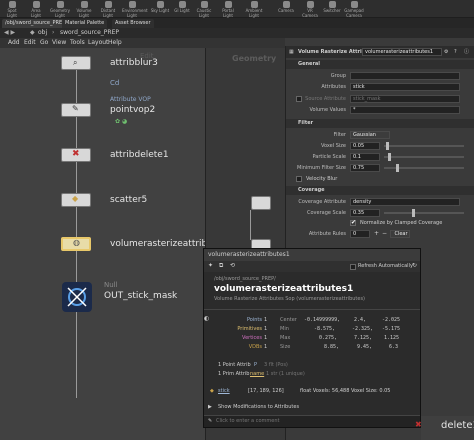 The width and height of the screenshot is (474, 440). Describe the element at coordinates (221, 266) in the screenshot. I see `copy-icon: ⧉` at that location.